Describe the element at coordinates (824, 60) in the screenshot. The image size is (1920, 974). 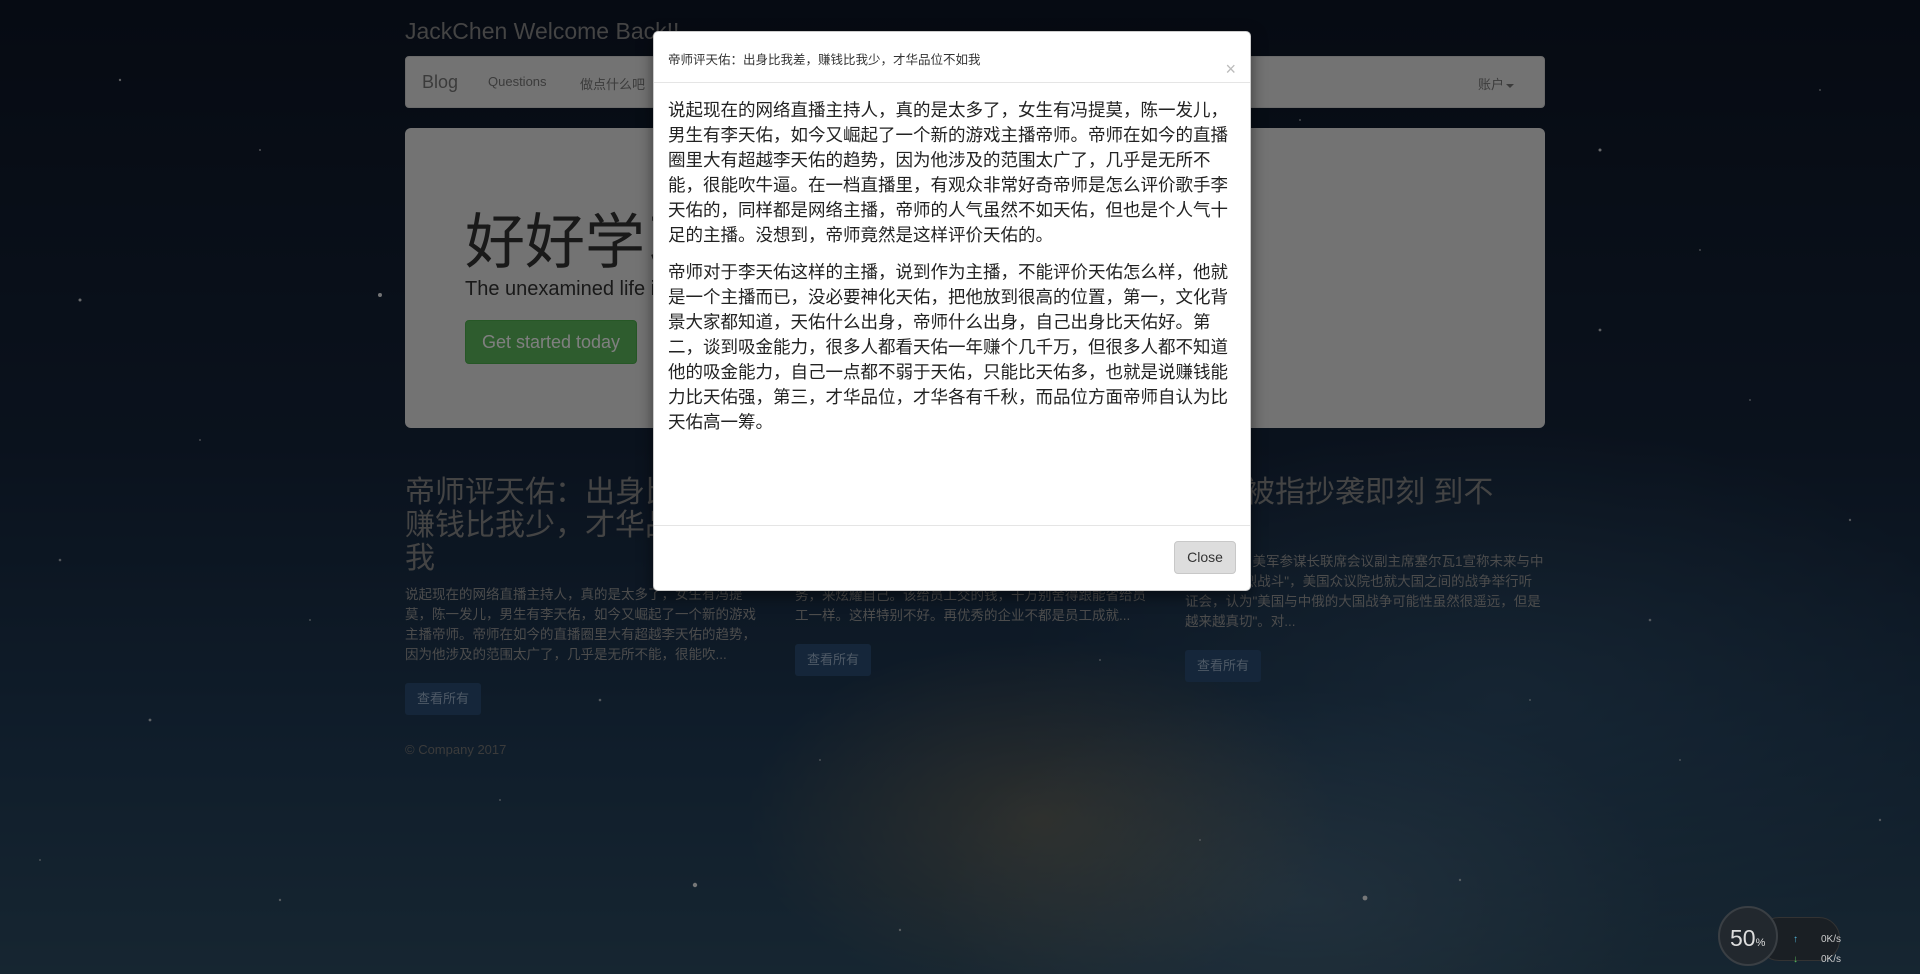
I see `modal-title: 帝师评天佑：出身比我差，赚钱比我少，才华品位不如我` at that location.